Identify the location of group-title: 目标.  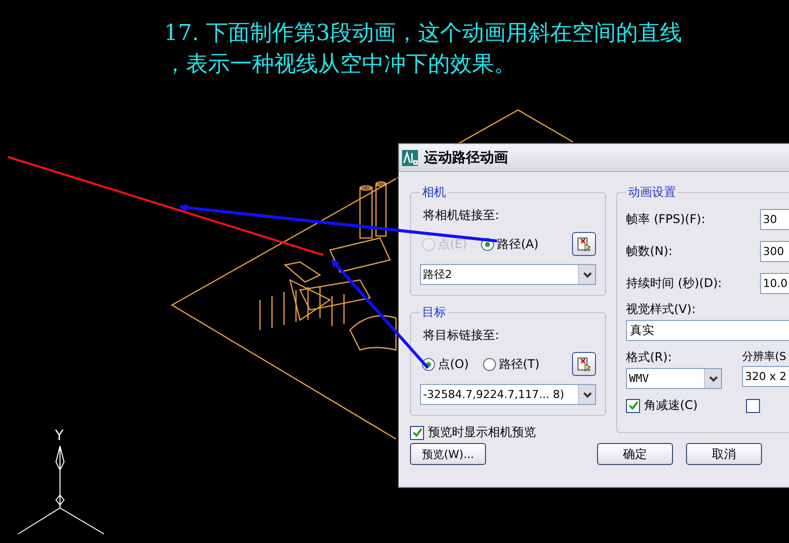
(434, 312).